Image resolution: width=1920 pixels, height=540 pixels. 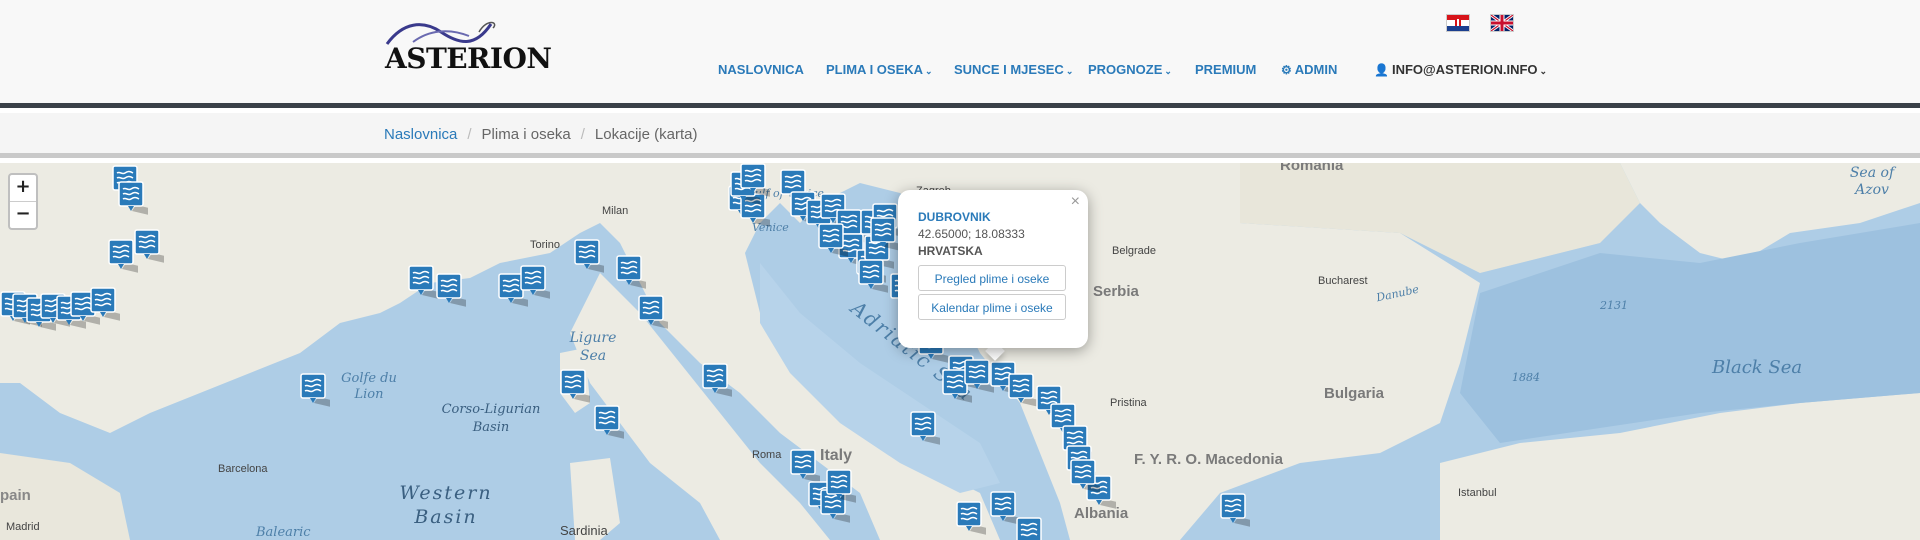 What do you see at coordinates (992, 278) in the screenshot?
I see `tide-overview-button: Pregled plime i oseke` at bounding box center [992, 278].